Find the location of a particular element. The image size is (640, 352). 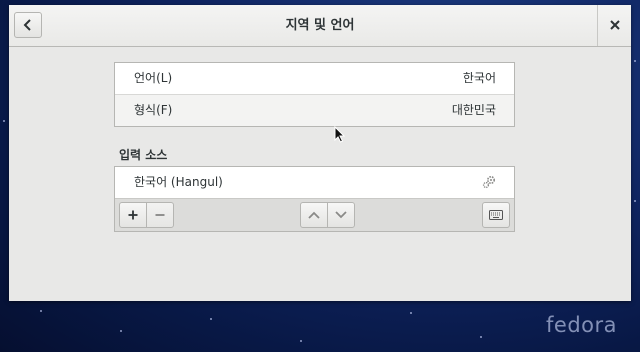

mouse-cursor-icon is located at coordinates (339, 134).